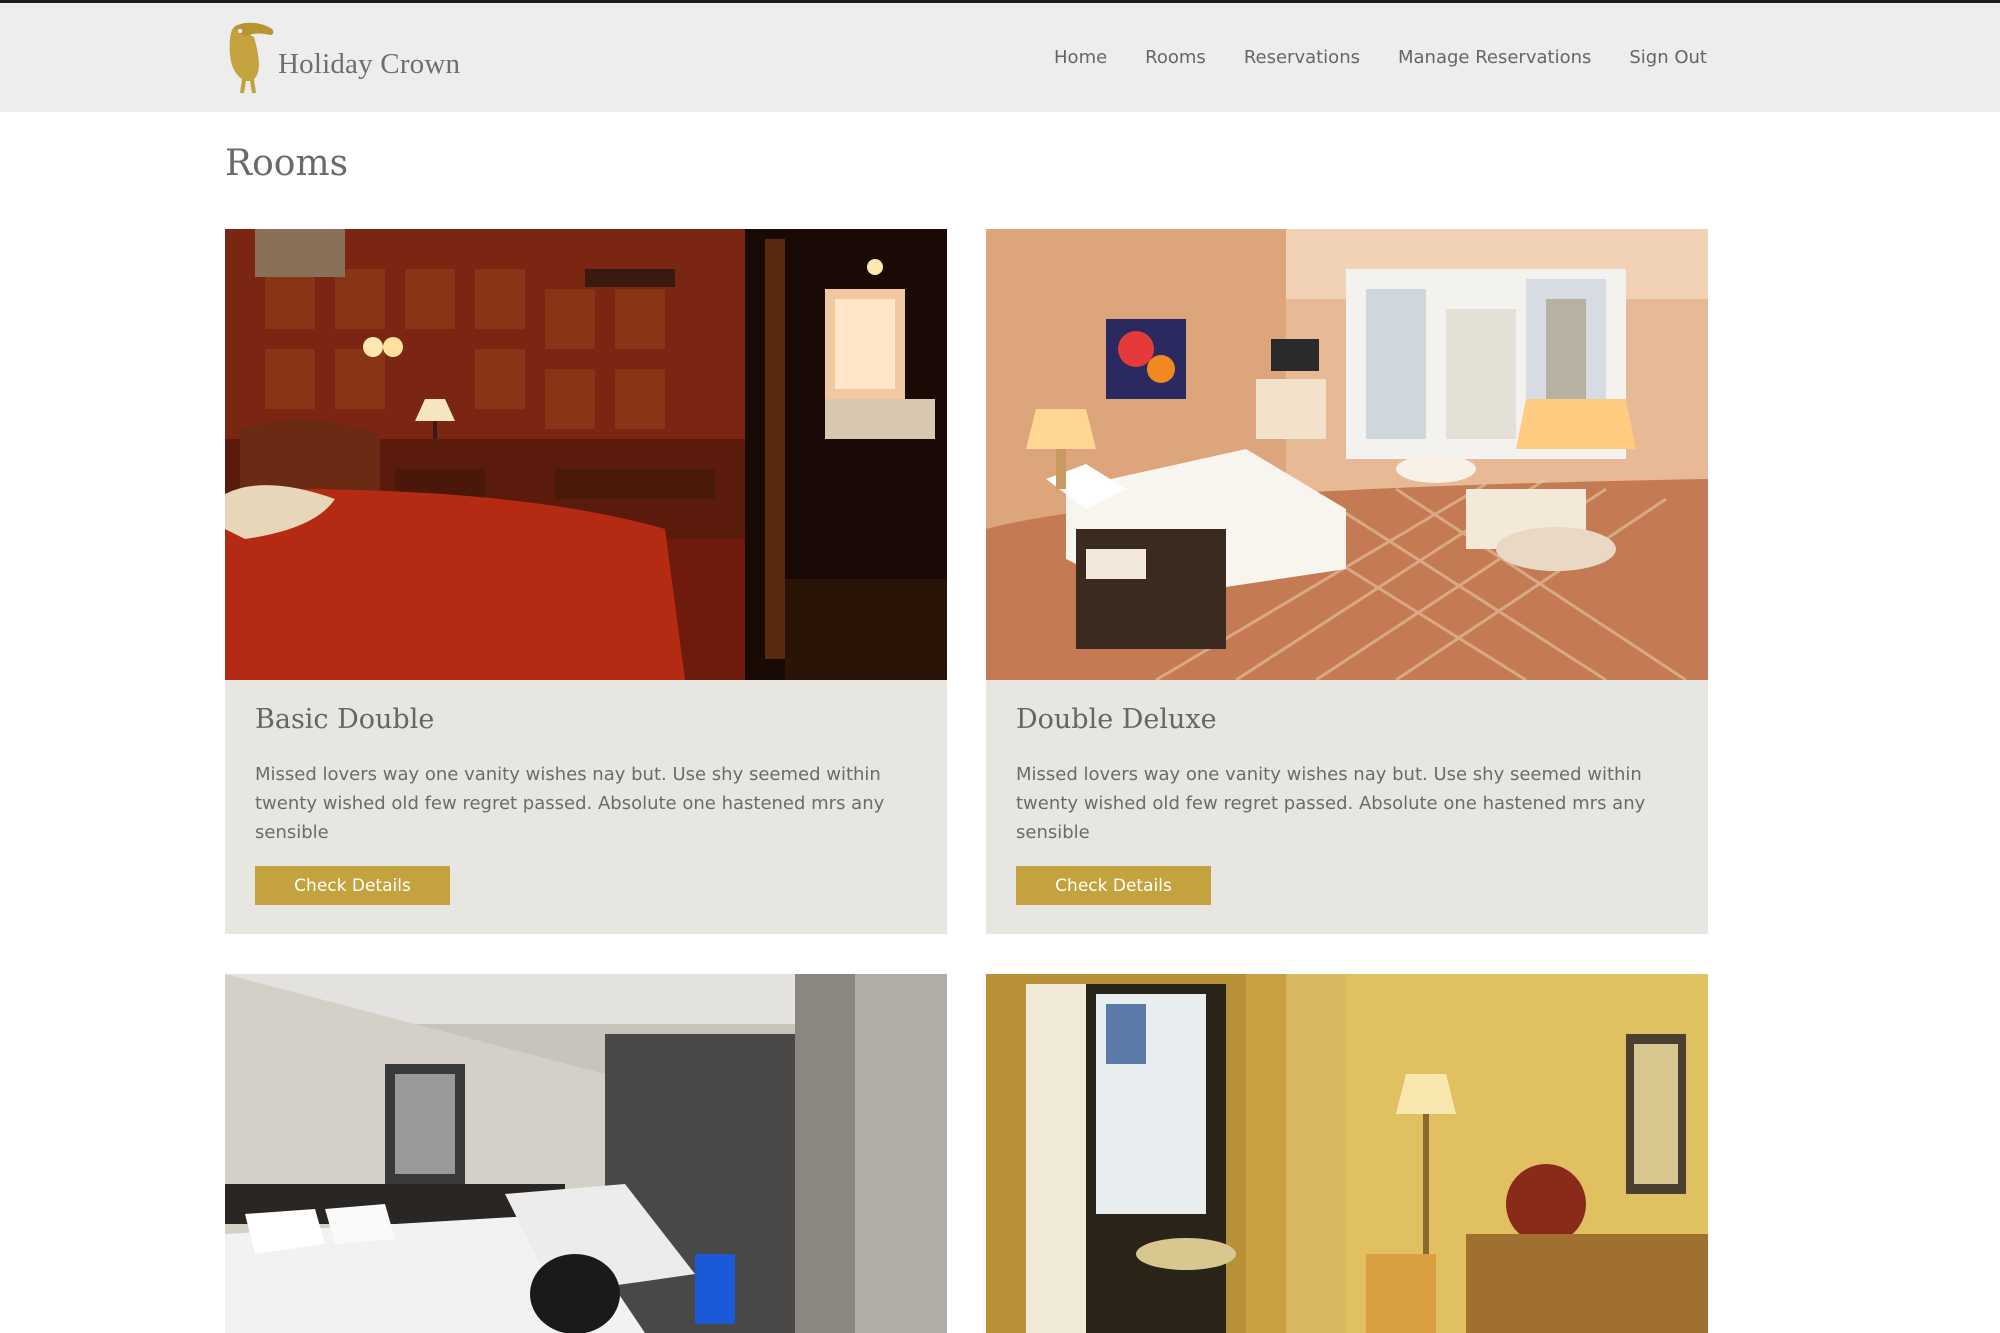 The width and height of the screenshot is (2000, 1333). Describe the element at coordinates (1080, 57) in the screenshot. I see `nav-home: Home` at that location.